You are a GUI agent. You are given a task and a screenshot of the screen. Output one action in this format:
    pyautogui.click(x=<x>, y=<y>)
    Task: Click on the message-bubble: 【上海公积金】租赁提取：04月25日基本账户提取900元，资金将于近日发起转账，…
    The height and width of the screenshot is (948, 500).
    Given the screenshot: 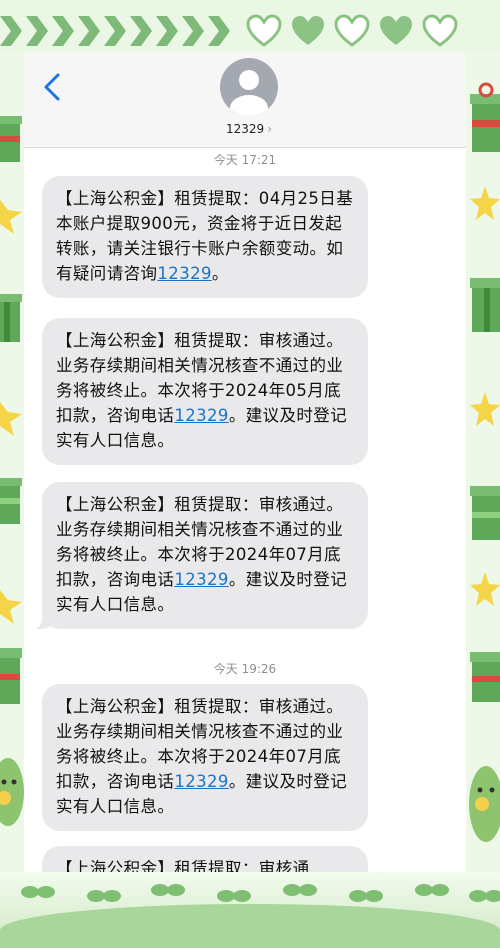 What is the action you would take?
    pyautogui.click(x=205, y=237)
    